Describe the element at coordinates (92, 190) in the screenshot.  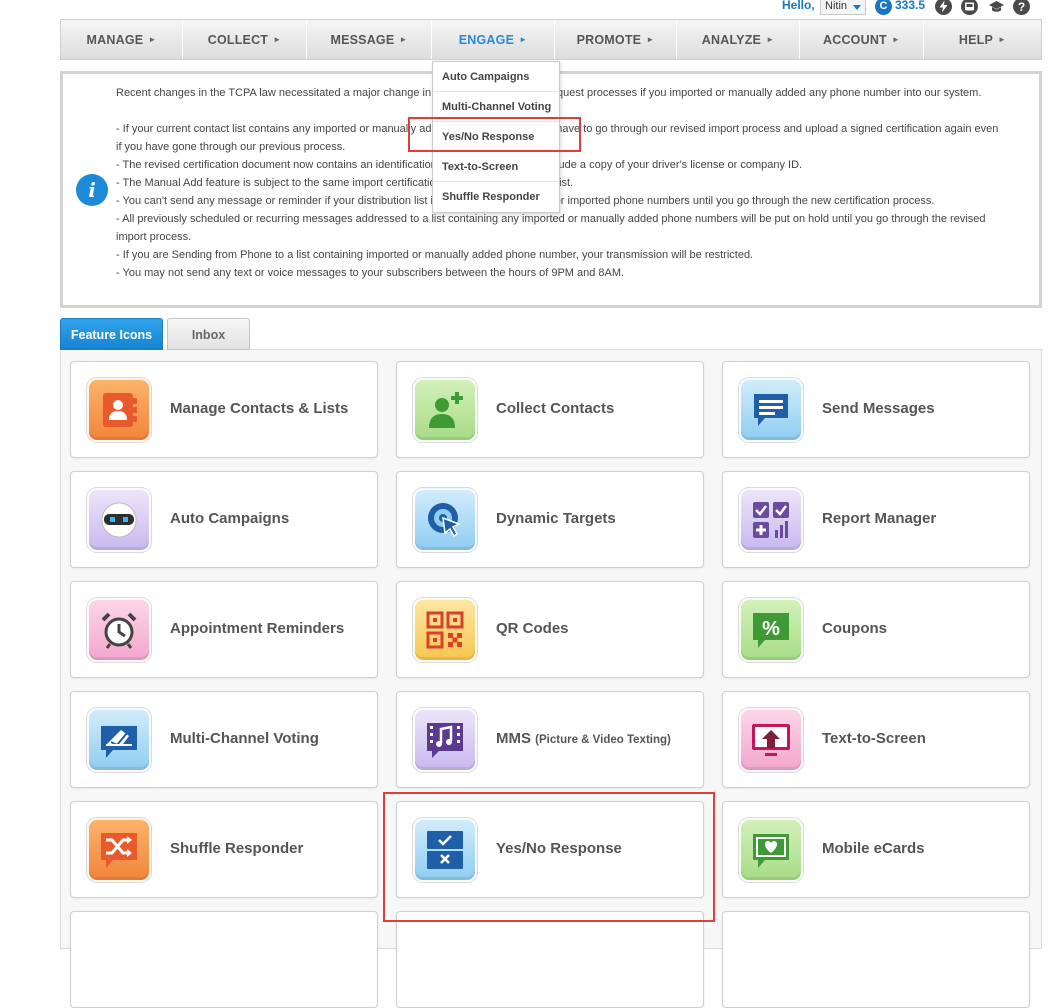
I see `info-icon: i` at that location.